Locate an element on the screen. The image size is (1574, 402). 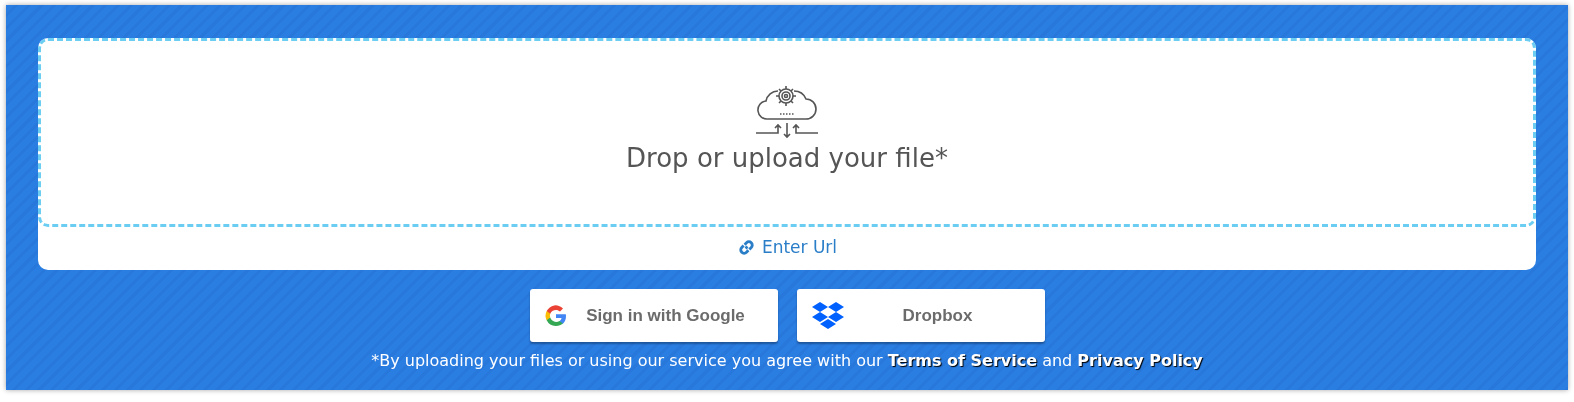
link-icon is located at coordinates (746, 247).